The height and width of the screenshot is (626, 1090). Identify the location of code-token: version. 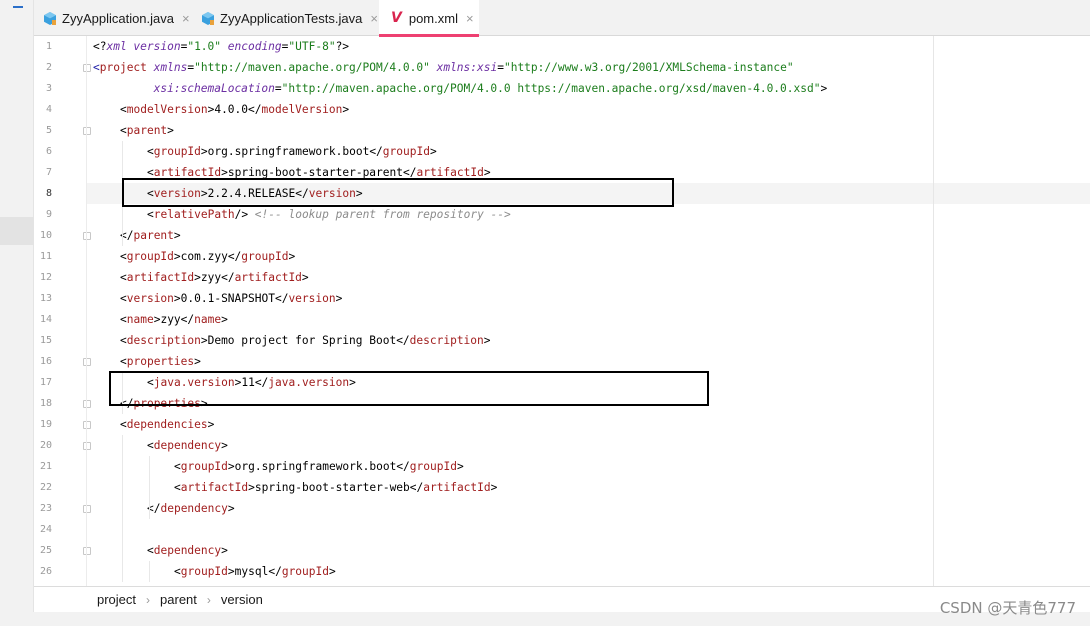
(312, 298).